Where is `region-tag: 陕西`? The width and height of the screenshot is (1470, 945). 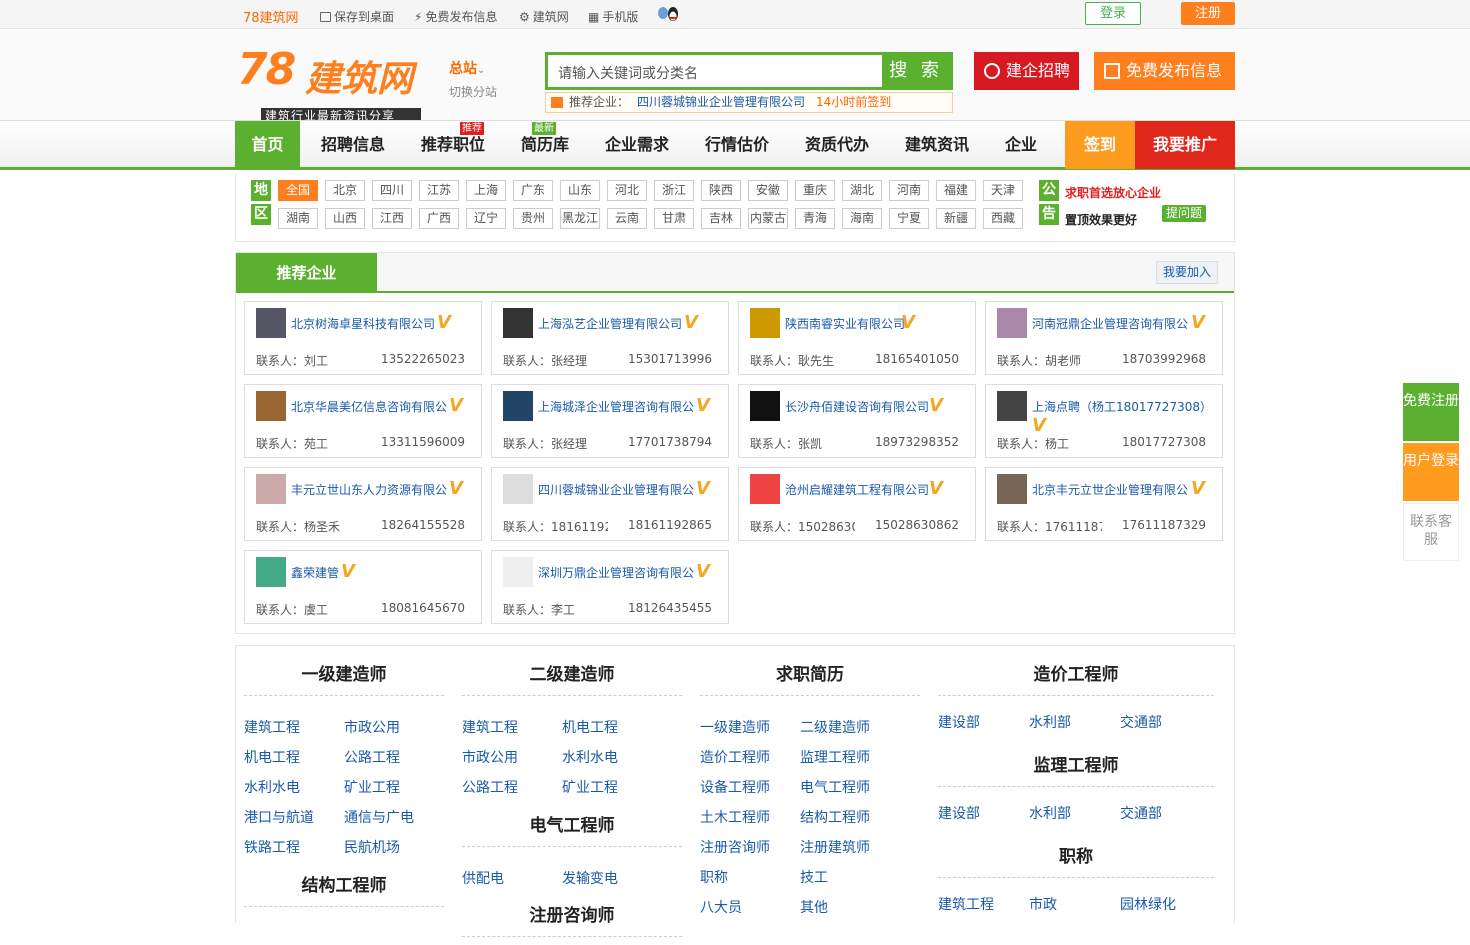
region-tag: 陕西 is located at coordinates (721, 190).